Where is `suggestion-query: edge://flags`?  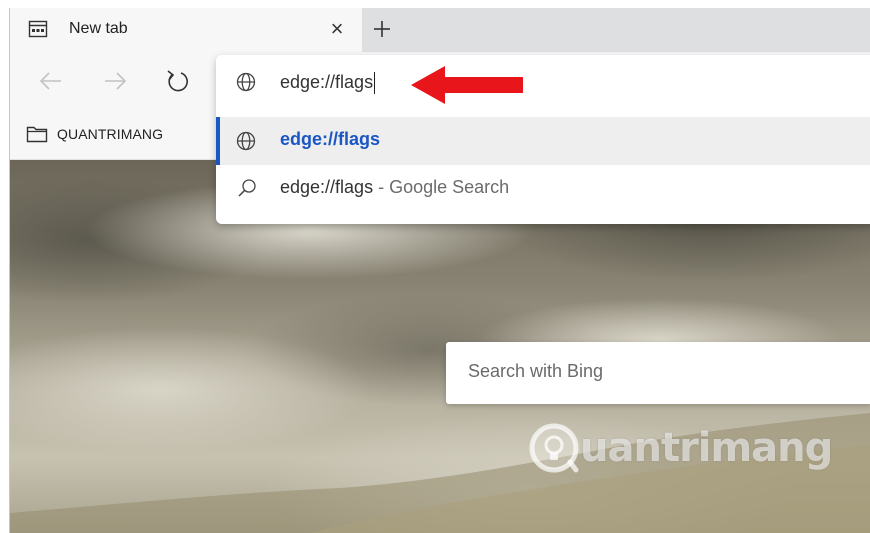
suggestion-query: edge://flags is located at coordinates (327, 187).